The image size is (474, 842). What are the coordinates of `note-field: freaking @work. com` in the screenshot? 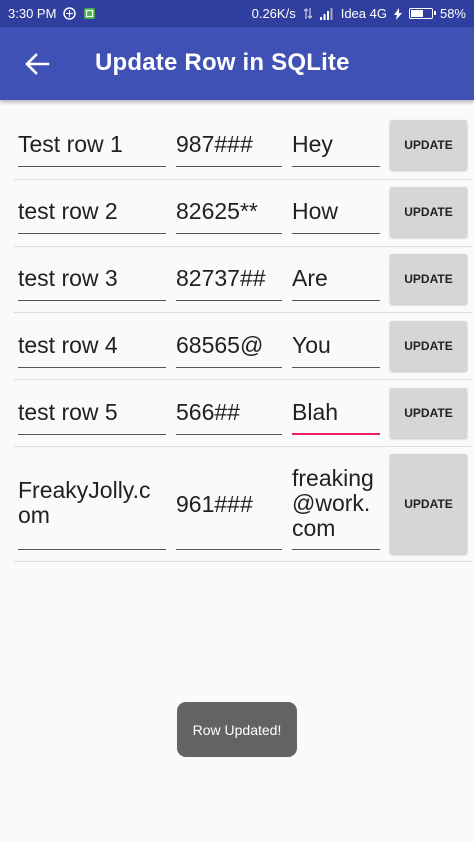 It's located at (336, 508).